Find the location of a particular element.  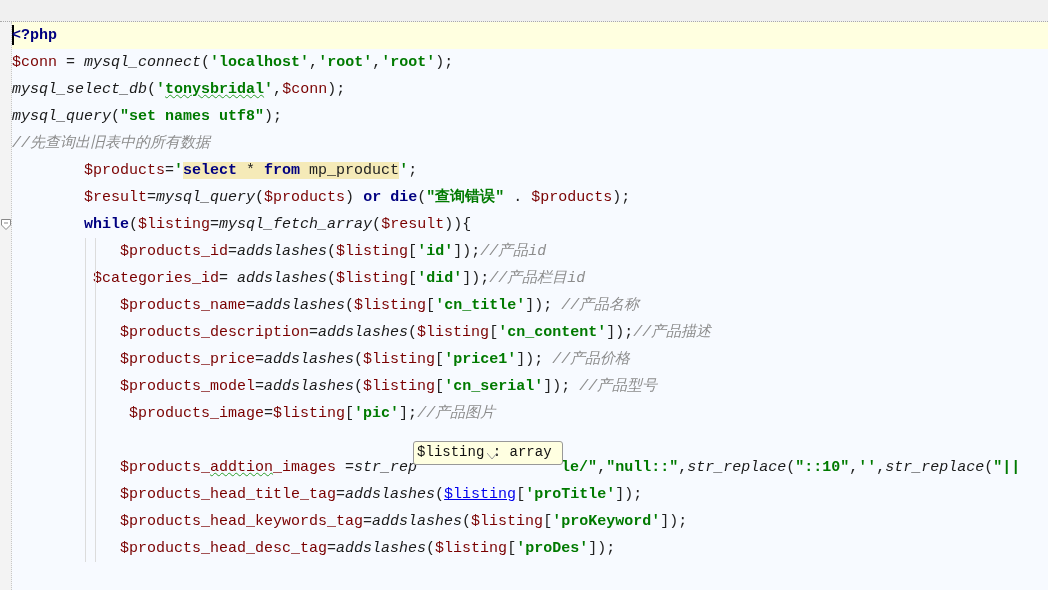

code-line: $products='select * from mp_product'; is located at coordinates (251, 171).